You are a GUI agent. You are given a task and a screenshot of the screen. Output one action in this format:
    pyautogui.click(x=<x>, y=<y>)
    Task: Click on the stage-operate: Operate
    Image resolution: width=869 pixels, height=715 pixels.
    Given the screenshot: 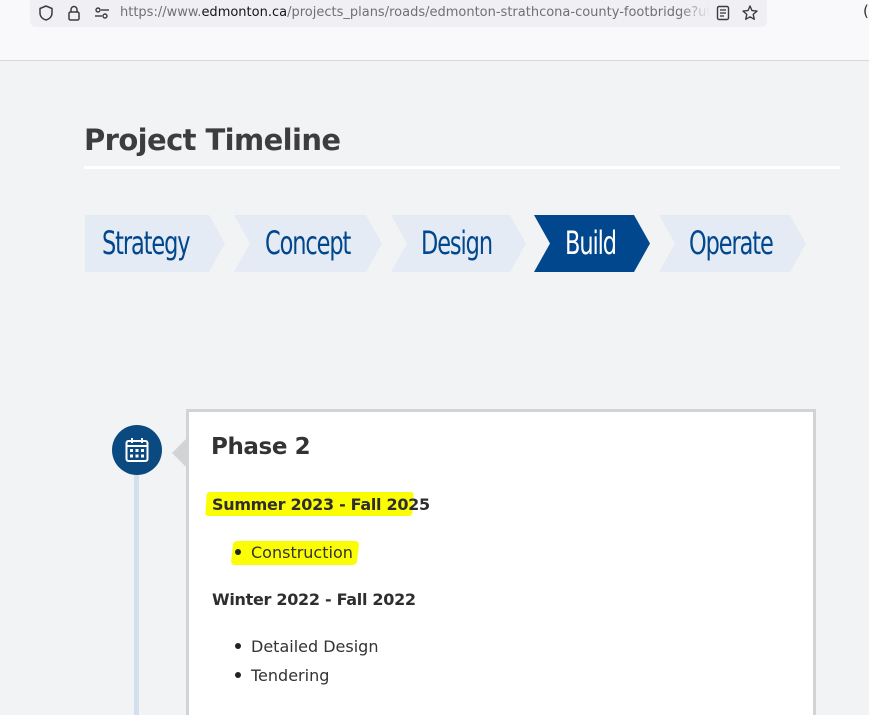 What is the action you would take?
    pyautogui.click(x=732, y=243)
    